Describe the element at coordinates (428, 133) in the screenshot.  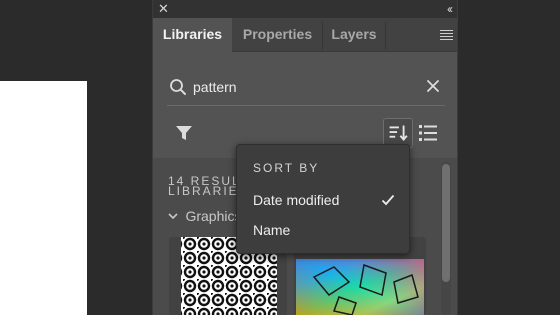
I see `list-view-icon` at that location.